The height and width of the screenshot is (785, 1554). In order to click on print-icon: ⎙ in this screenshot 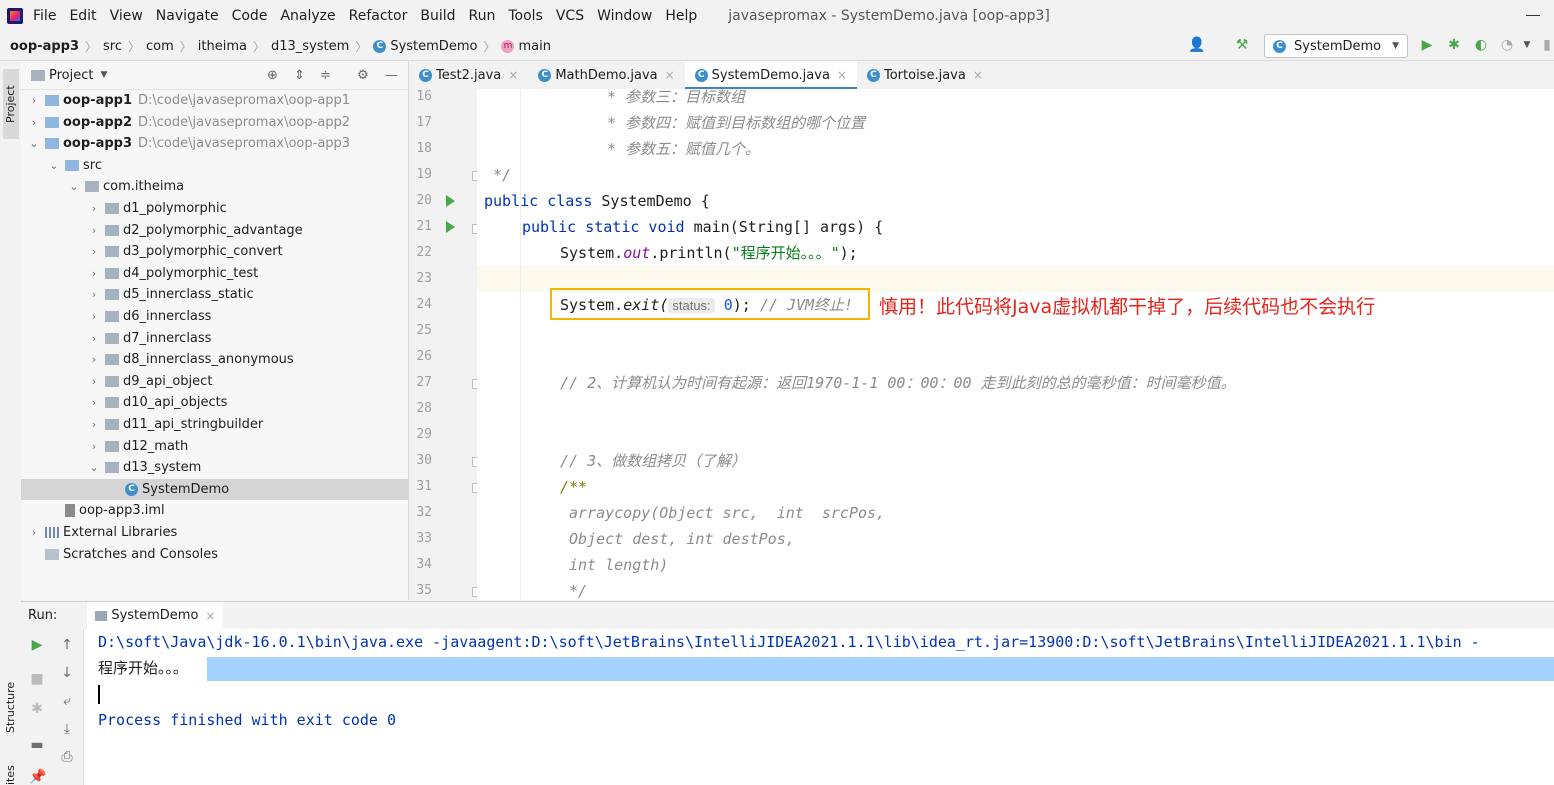, I will do `click(67, 757)`.